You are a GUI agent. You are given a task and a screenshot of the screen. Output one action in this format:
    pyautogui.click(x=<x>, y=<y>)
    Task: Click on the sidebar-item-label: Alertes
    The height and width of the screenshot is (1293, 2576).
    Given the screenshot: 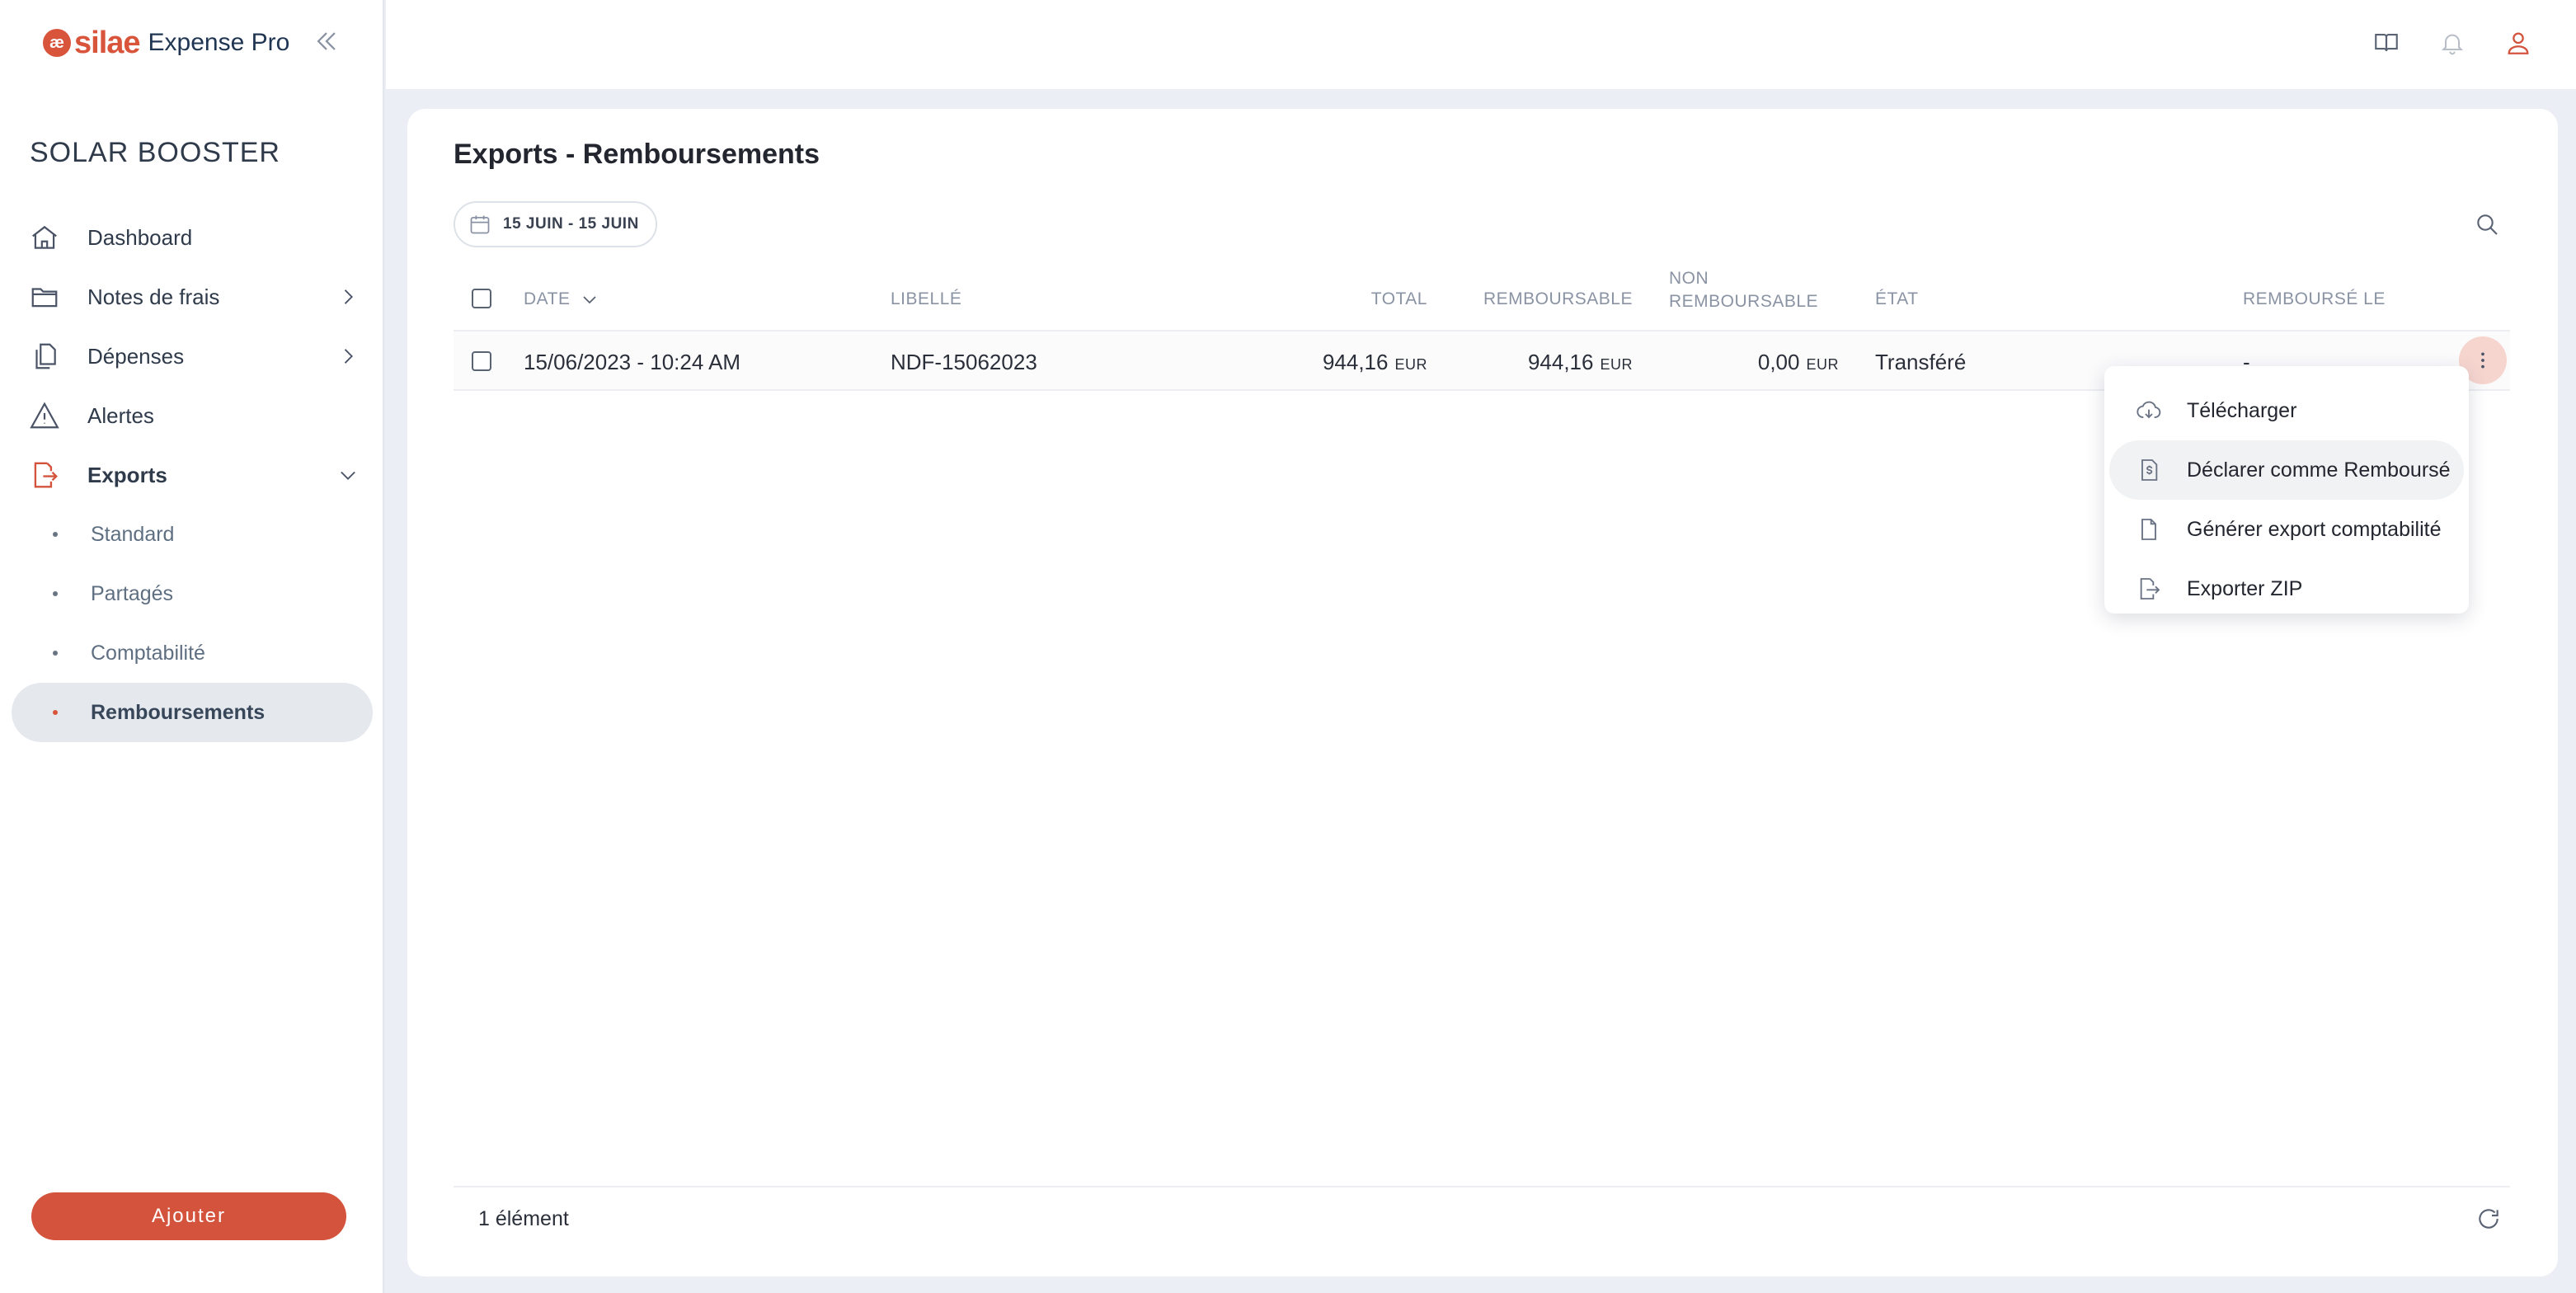 What is the action you would take?
    pyautogui.click(x=120, y=415)
    